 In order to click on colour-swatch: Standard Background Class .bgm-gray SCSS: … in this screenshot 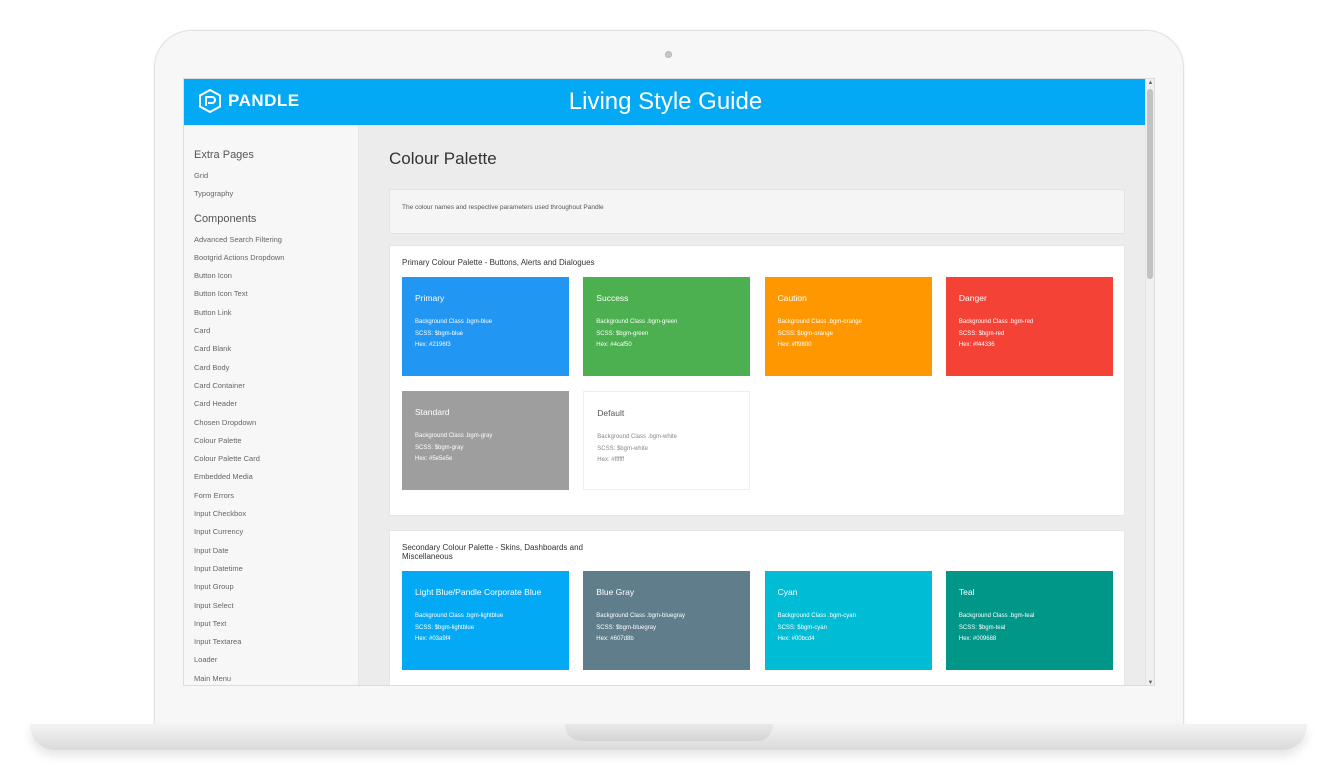, I will do `click(485, 440)`.